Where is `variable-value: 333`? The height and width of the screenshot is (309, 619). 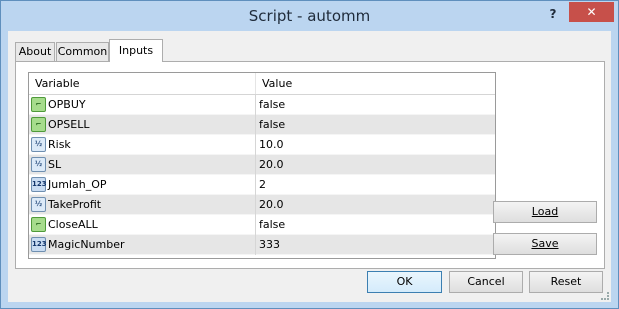 variable-value: 333 is located at coordinates (269, 244).